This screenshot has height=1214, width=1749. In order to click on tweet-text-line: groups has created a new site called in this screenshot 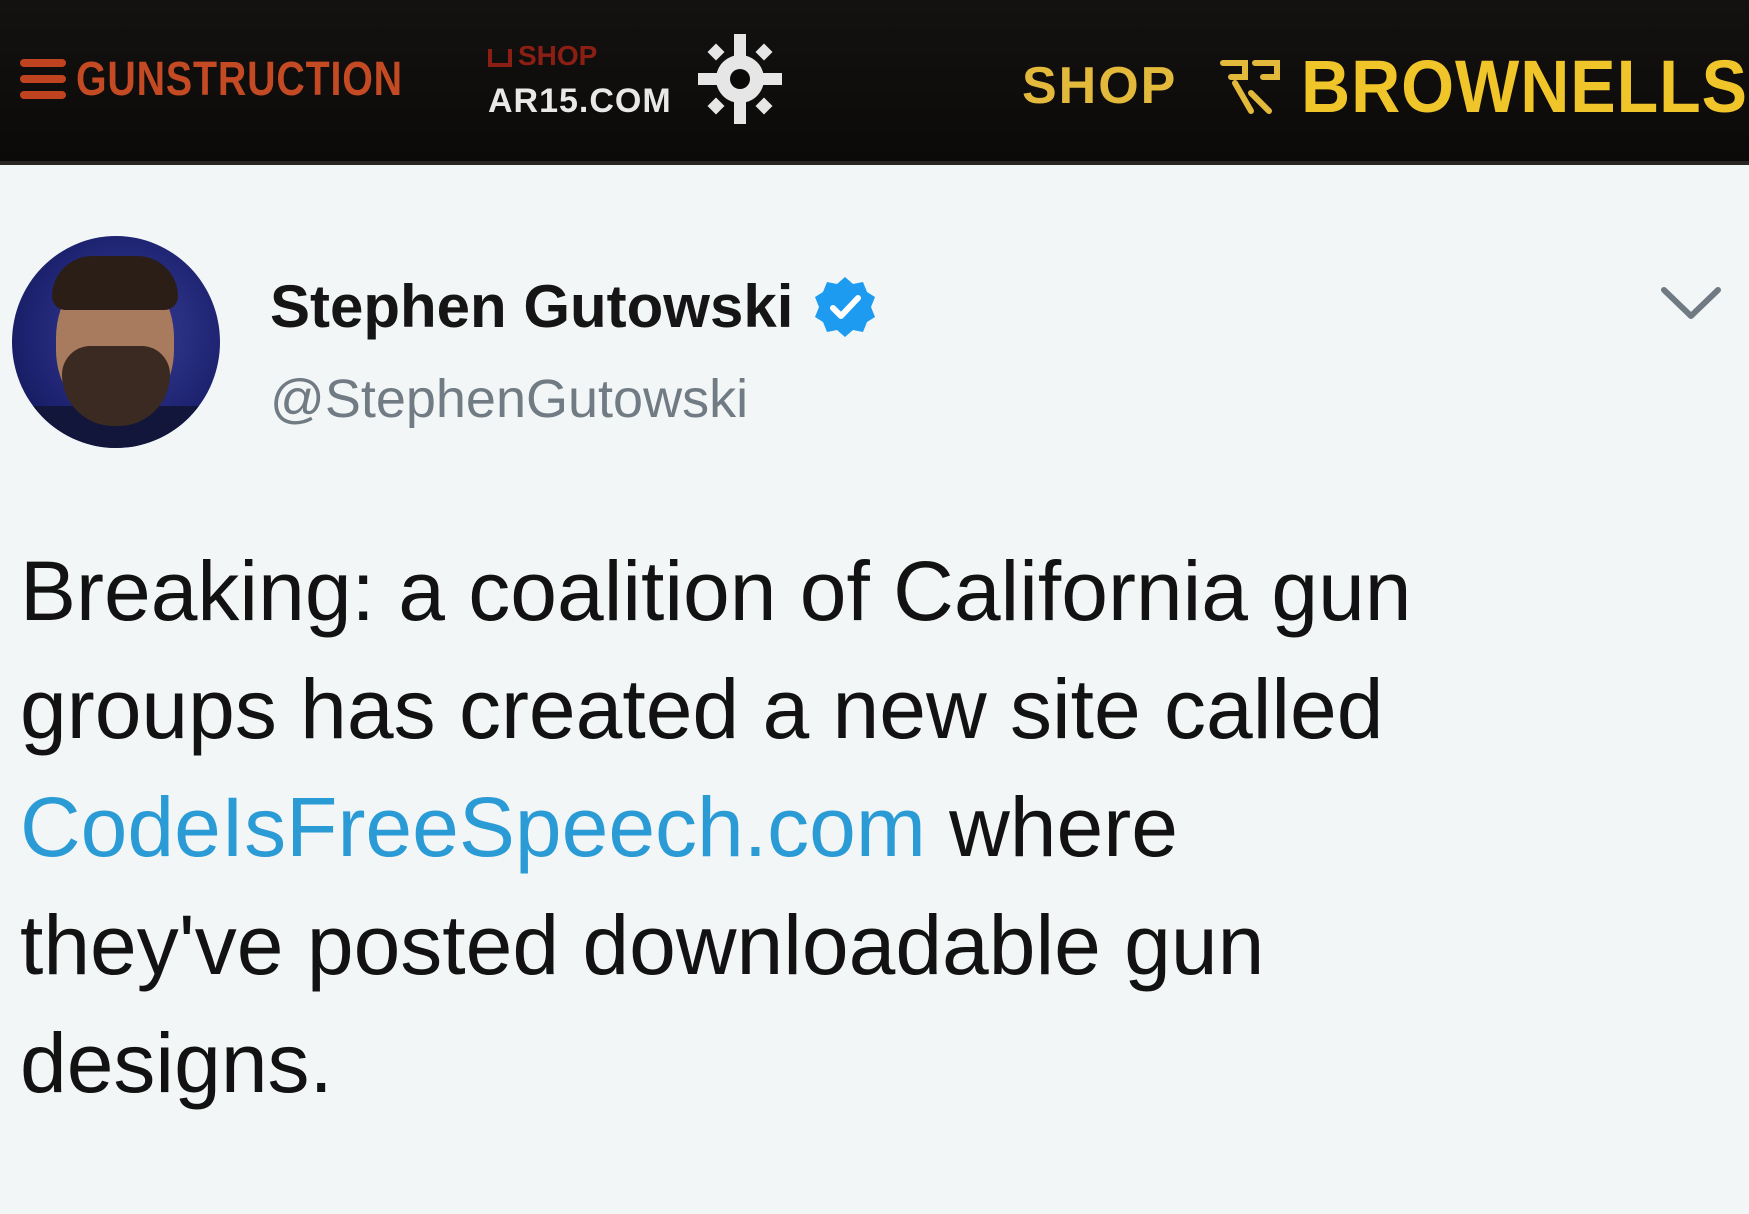, I will do `click(702, 709)`.